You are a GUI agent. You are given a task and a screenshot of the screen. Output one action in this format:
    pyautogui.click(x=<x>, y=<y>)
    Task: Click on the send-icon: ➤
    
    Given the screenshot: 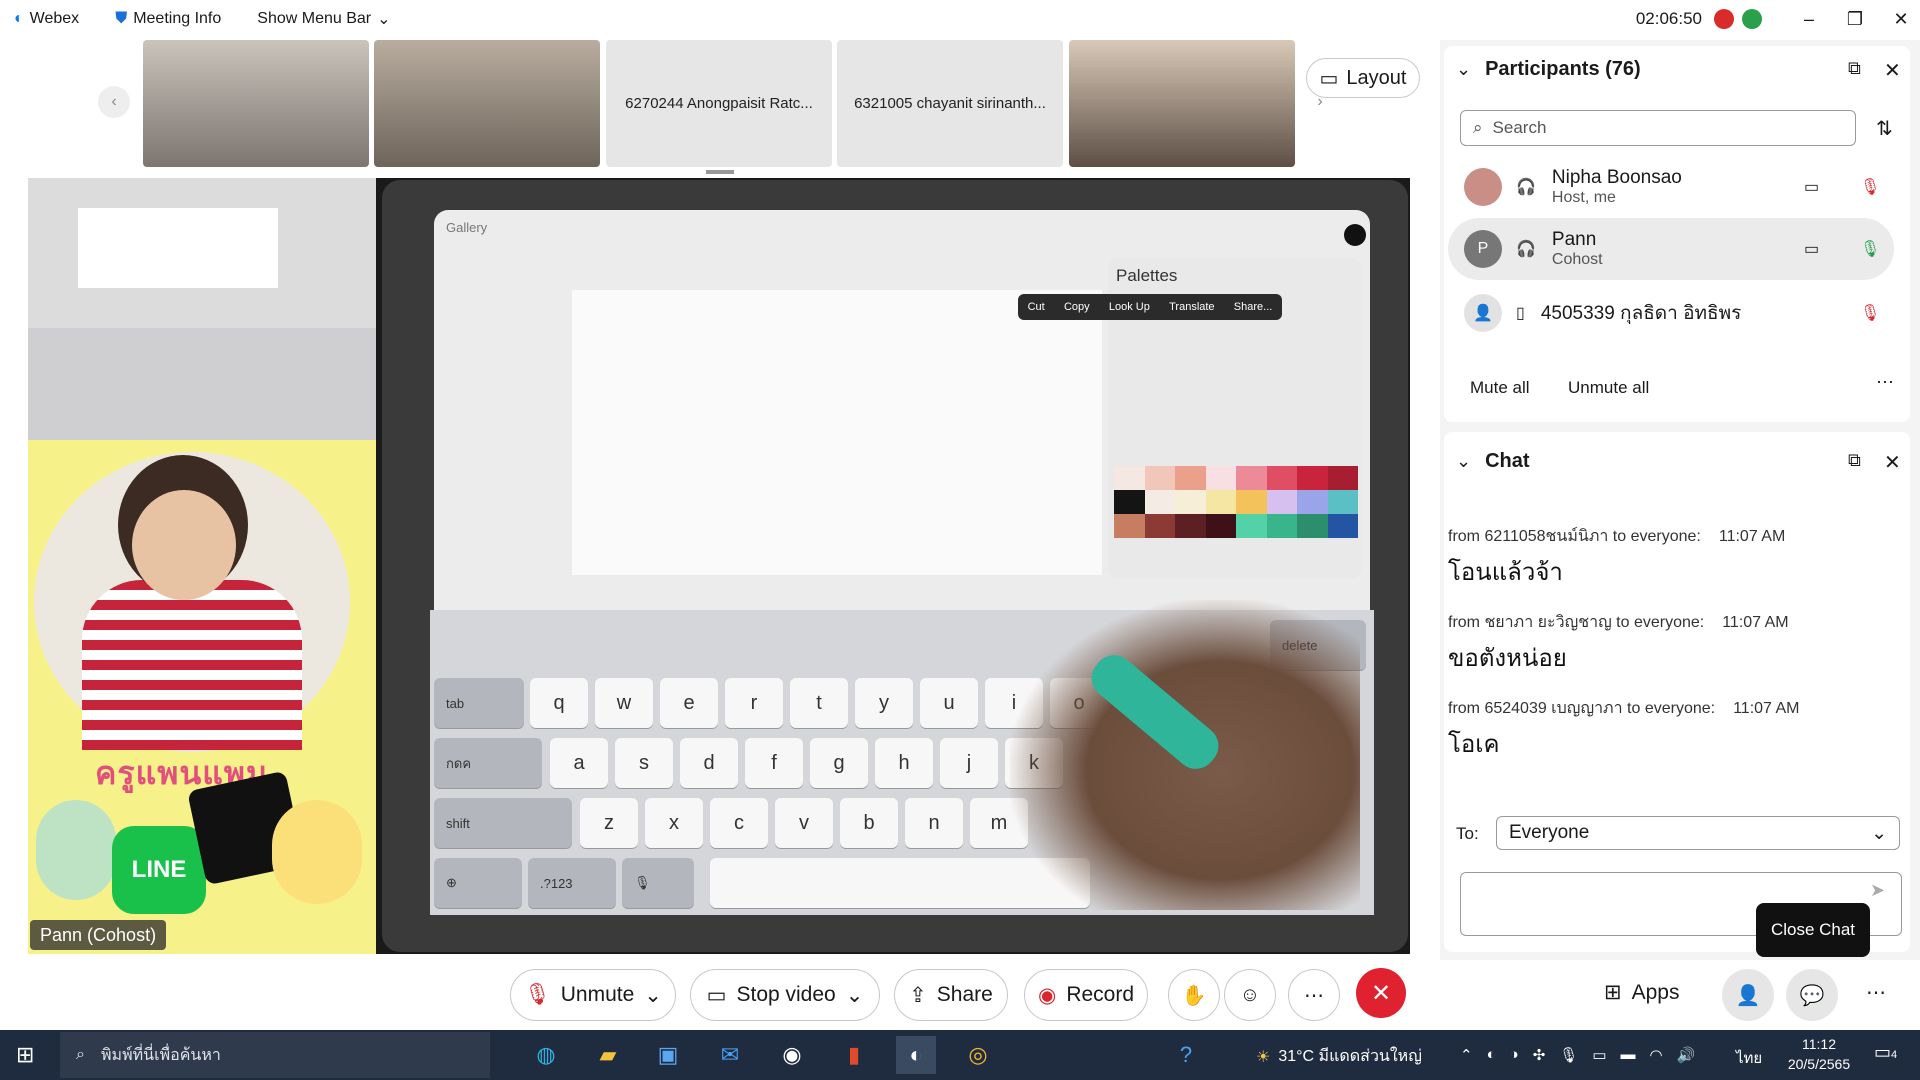 What is the action you would take?
    pyautogui.click(x=1877, y=890)
    